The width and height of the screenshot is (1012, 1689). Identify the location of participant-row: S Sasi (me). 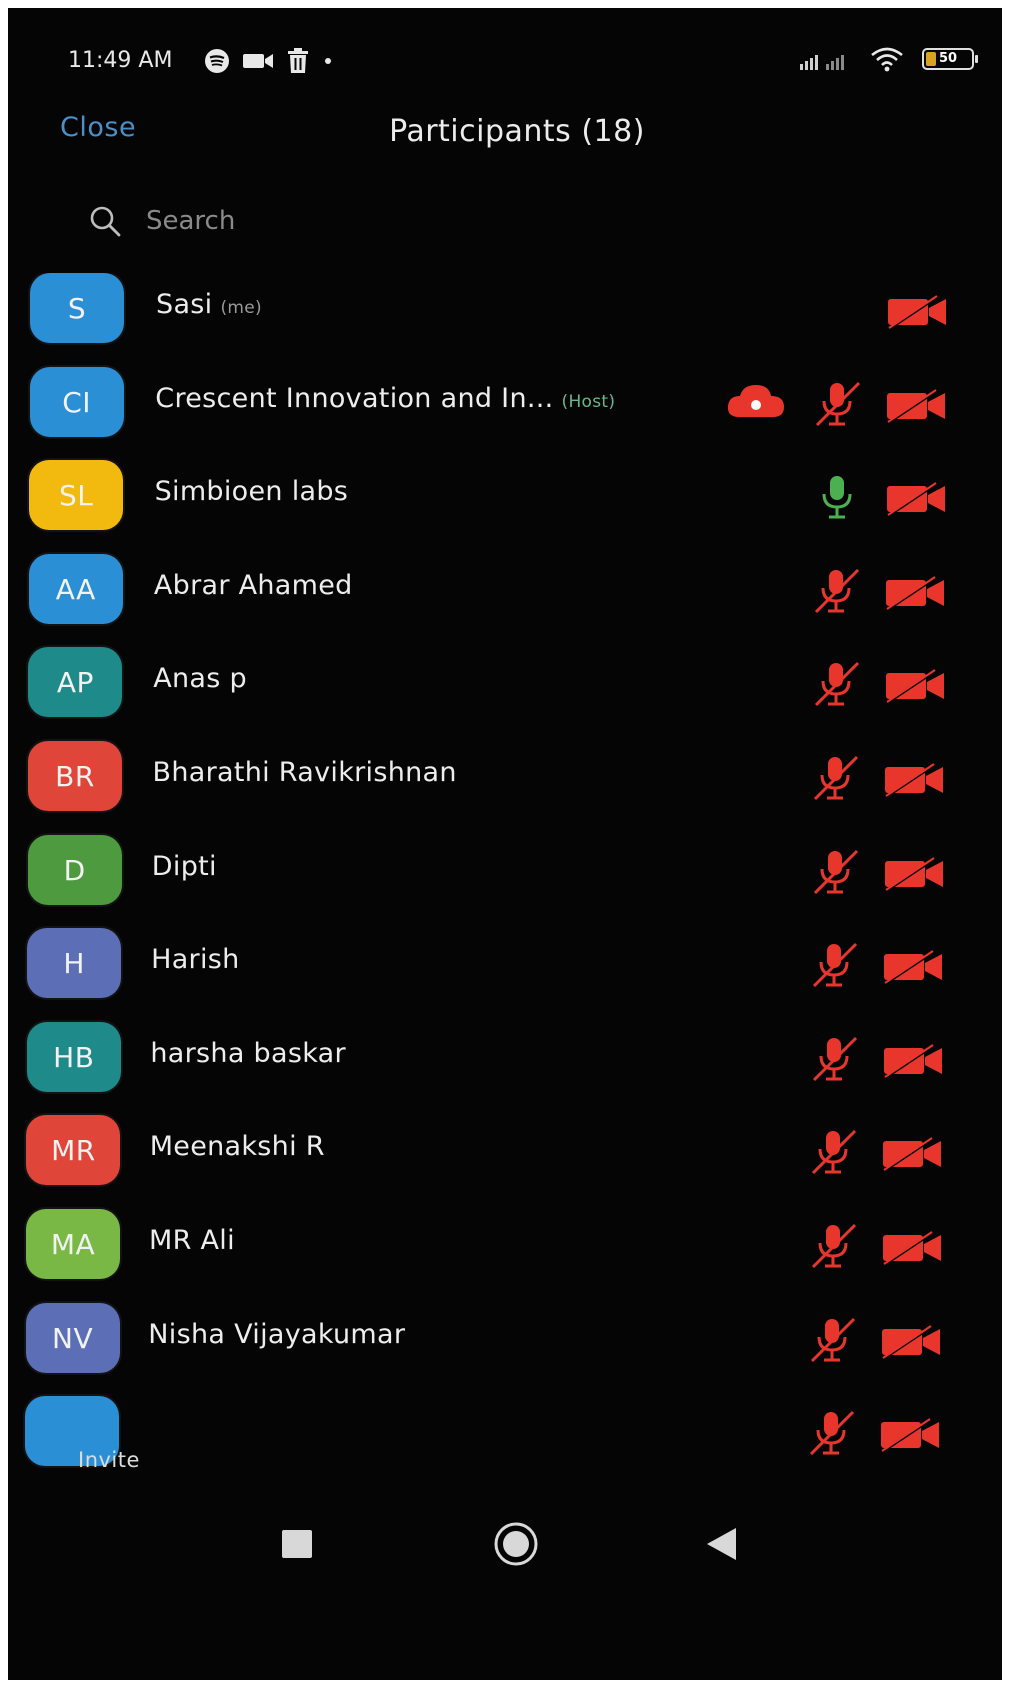
(505, 320).